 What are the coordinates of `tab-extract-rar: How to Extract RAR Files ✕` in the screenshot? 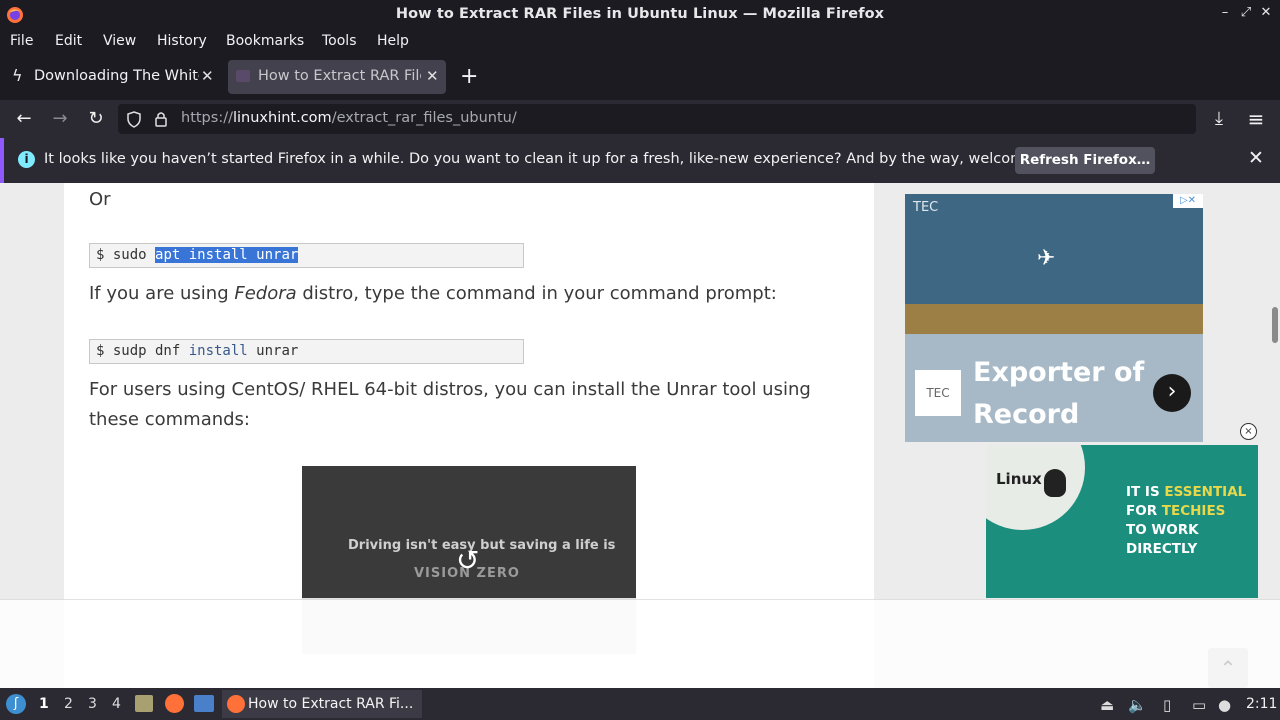 It's located at (337, 77).